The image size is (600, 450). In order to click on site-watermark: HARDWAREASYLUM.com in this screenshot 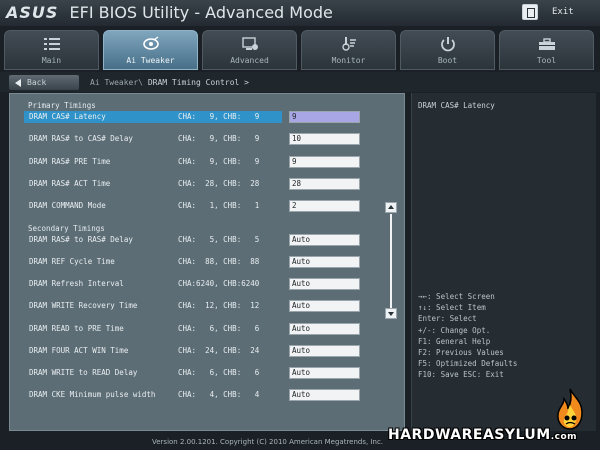, I will do `click(490, 418)`.